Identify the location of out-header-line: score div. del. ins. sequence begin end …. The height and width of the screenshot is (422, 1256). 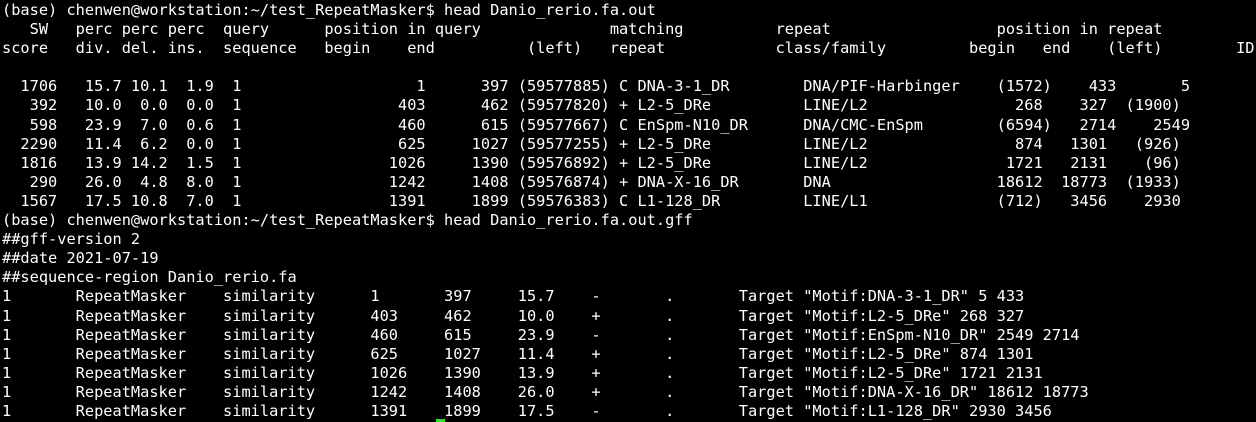
(628, 48).